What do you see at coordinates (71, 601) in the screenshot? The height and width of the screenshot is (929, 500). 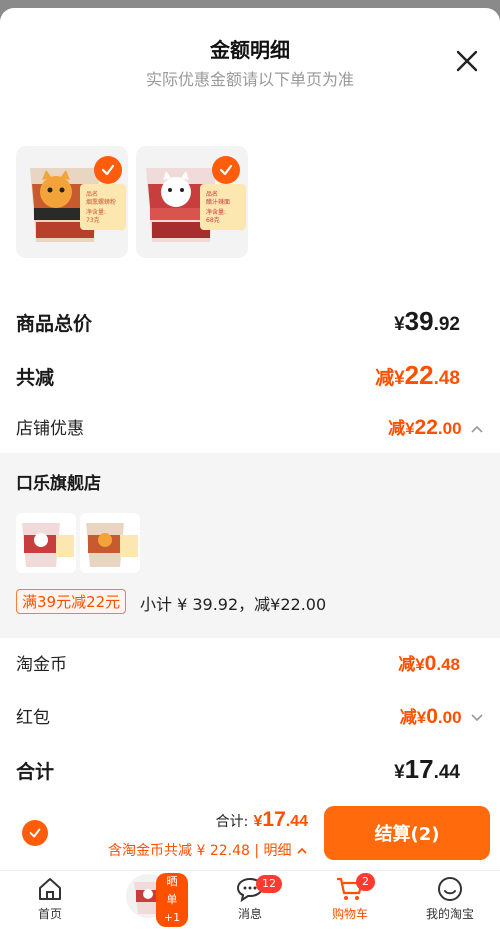 I see `promo-tag: 满39元减22元` at bounding box center [71, 601].